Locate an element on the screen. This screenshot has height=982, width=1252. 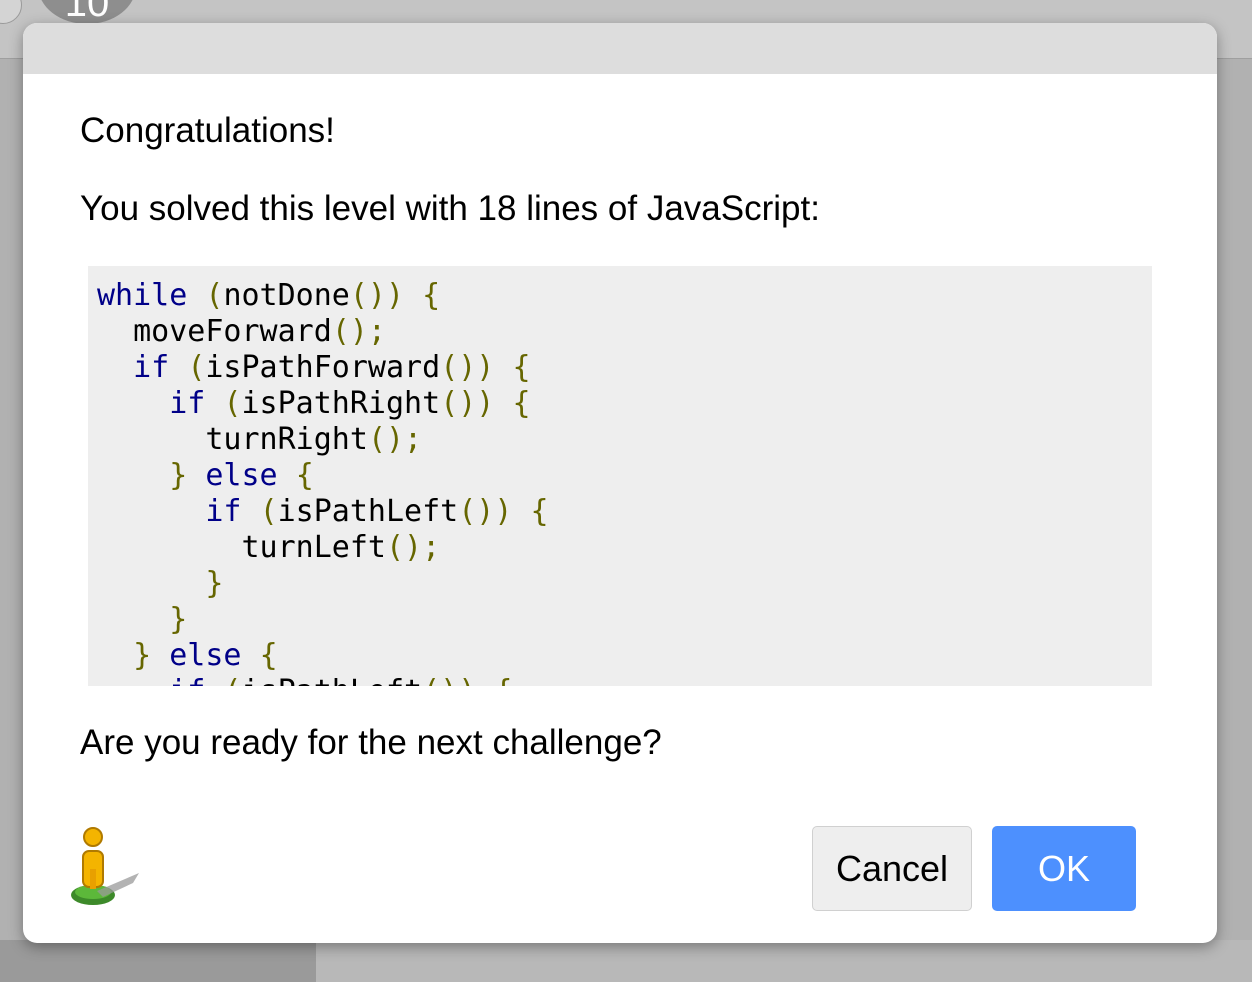
congratulations-text: Congratulations! is located at coordinates (207, 130).